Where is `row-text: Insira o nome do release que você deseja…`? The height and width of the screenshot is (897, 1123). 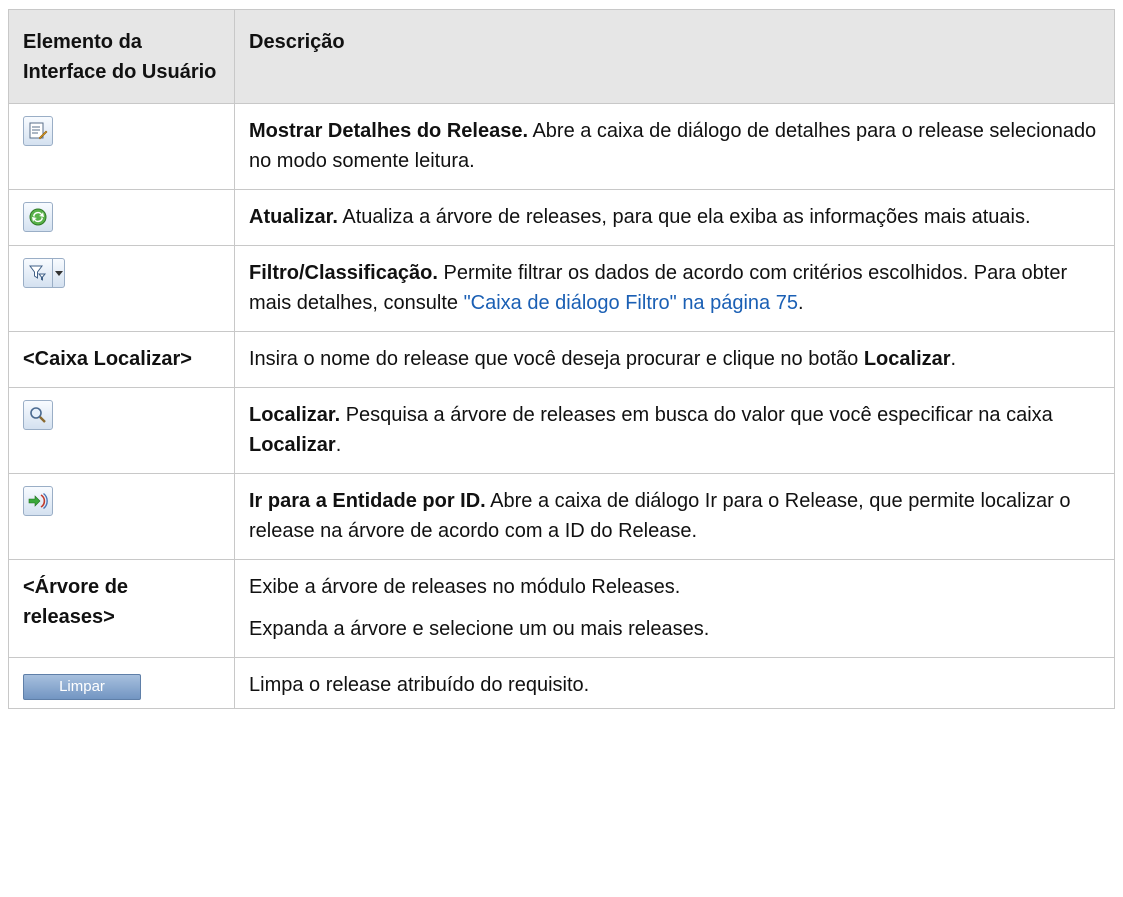
row-text: Insira o nome do release que você deseja… is located at coordinates (556, 359).